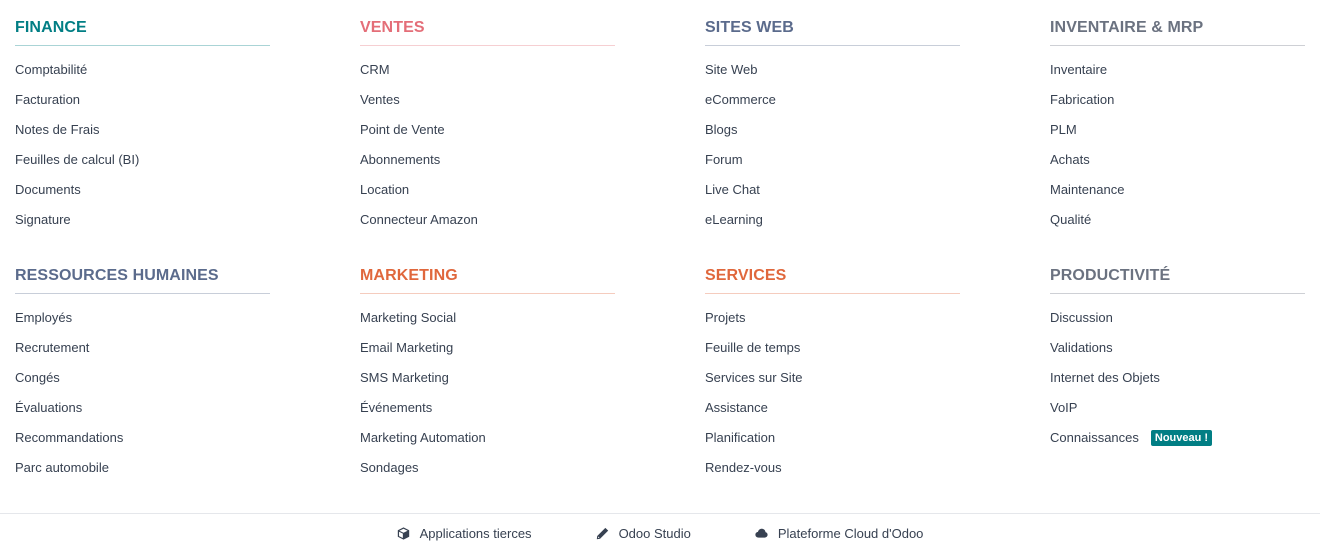 This screenshot has width=1320, height=552. Describe the element at coordinates (832, 75) in the screenshot. I see `app-link: Site Web` at that location.